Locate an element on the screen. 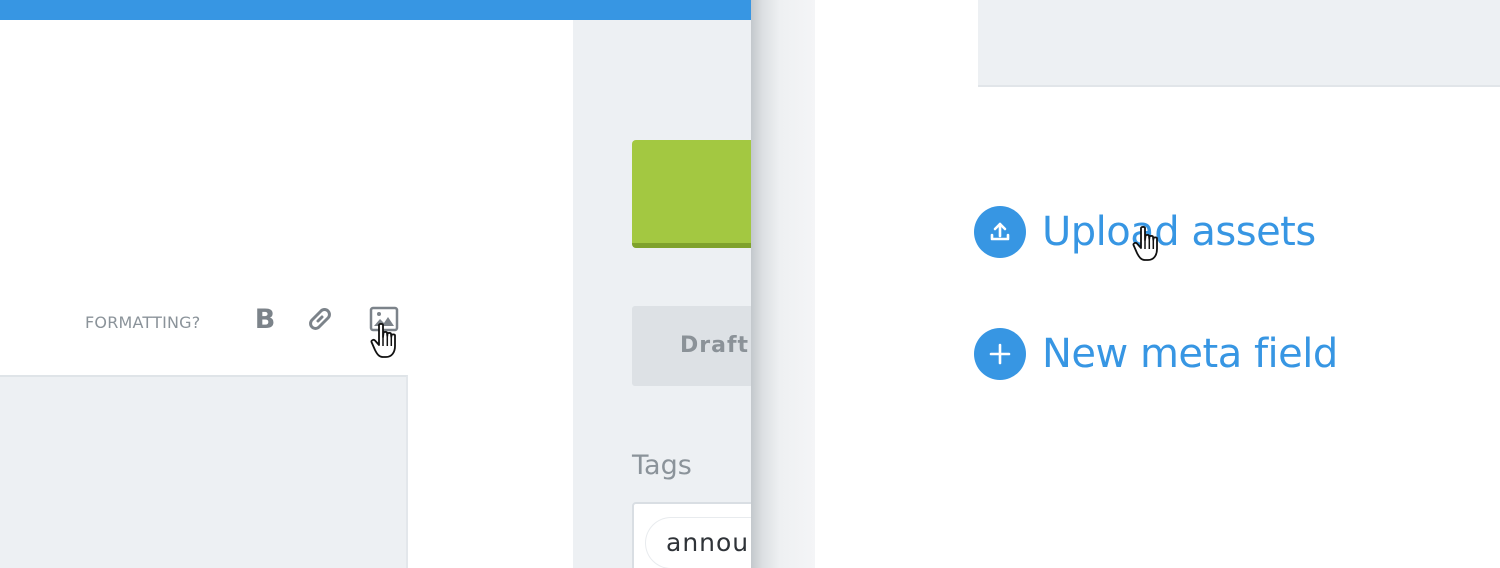  plus-icon is located at coordinates (1000, 354).